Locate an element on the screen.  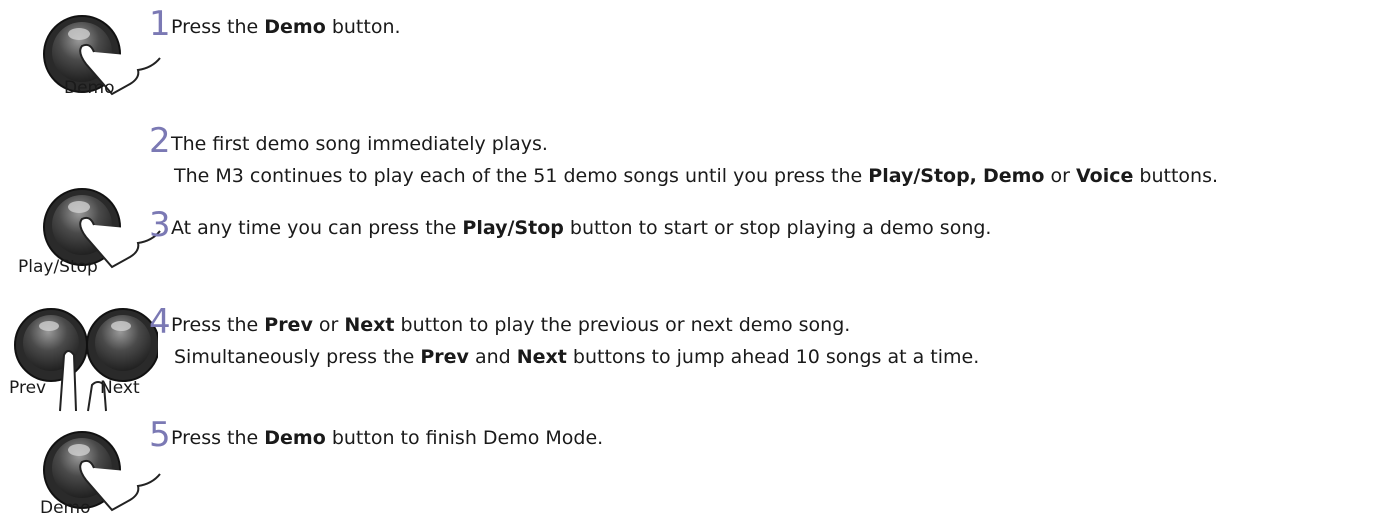
bold-button-name: Voice is located at coordinates (1104, 176).